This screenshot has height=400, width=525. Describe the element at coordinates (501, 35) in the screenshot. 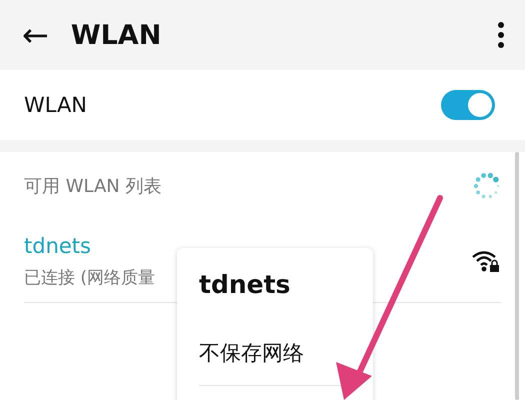

I see `more-icon` at that location.